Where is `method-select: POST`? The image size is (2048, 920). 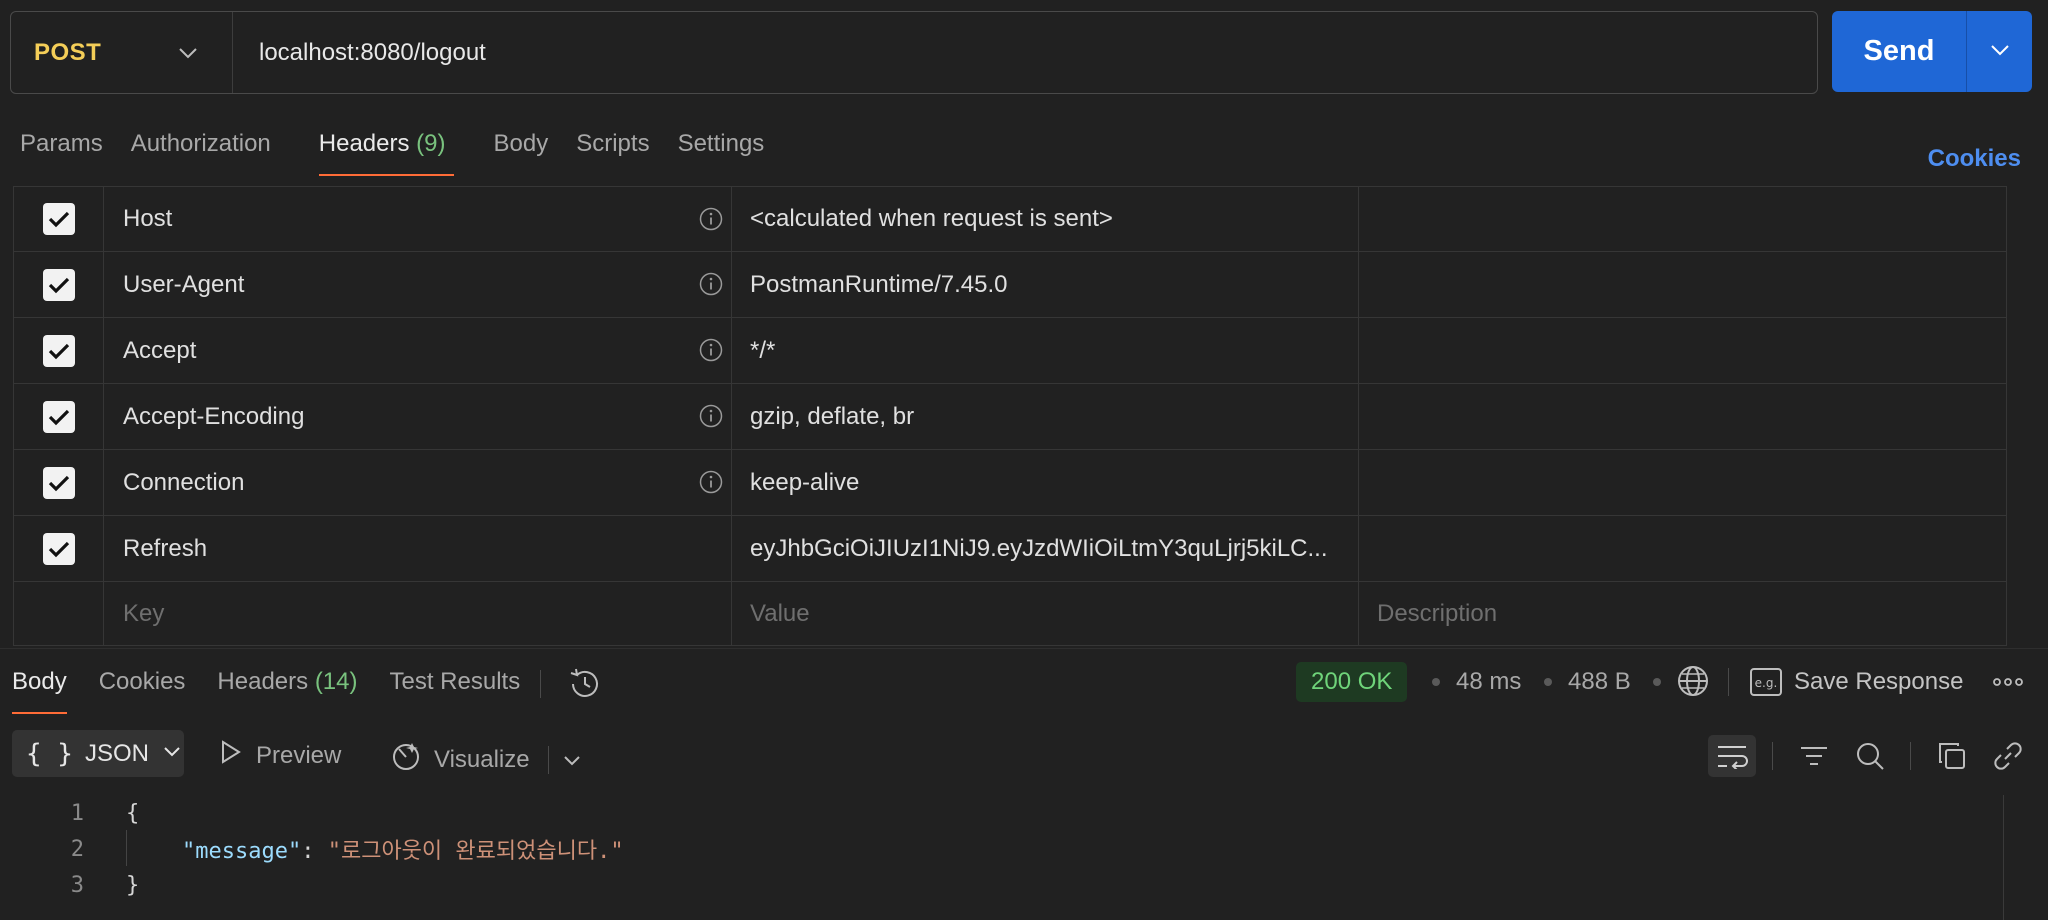 method-select: POST is located at coordinates (122, 52).